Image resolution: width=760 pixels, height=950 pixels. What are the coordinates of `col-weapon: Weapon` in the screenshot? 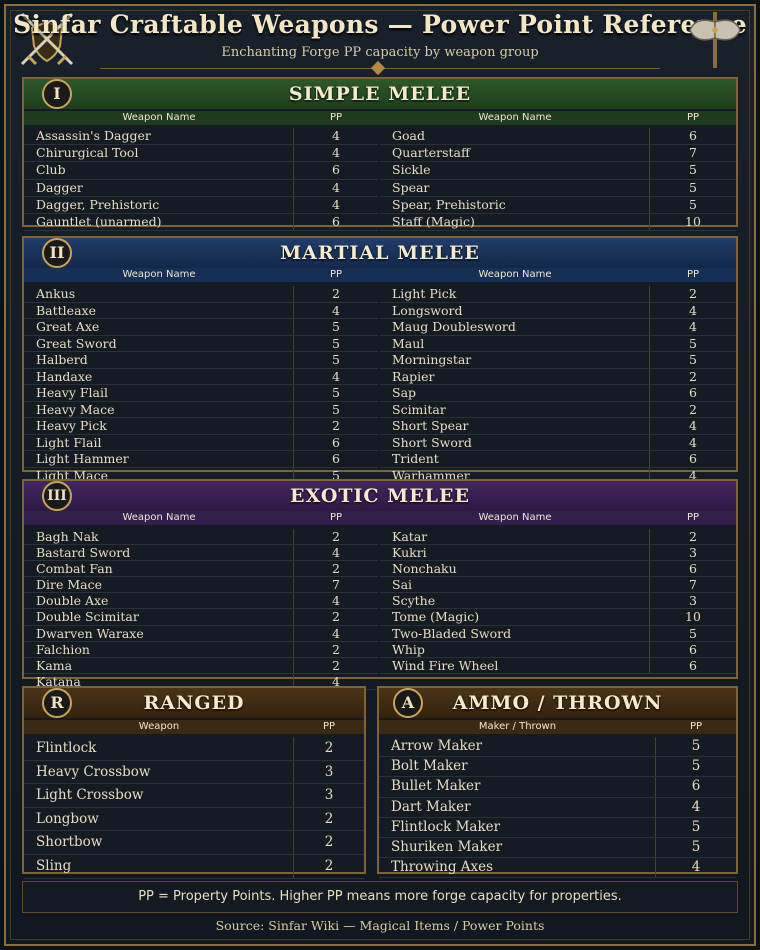 It's located at (159, 726).